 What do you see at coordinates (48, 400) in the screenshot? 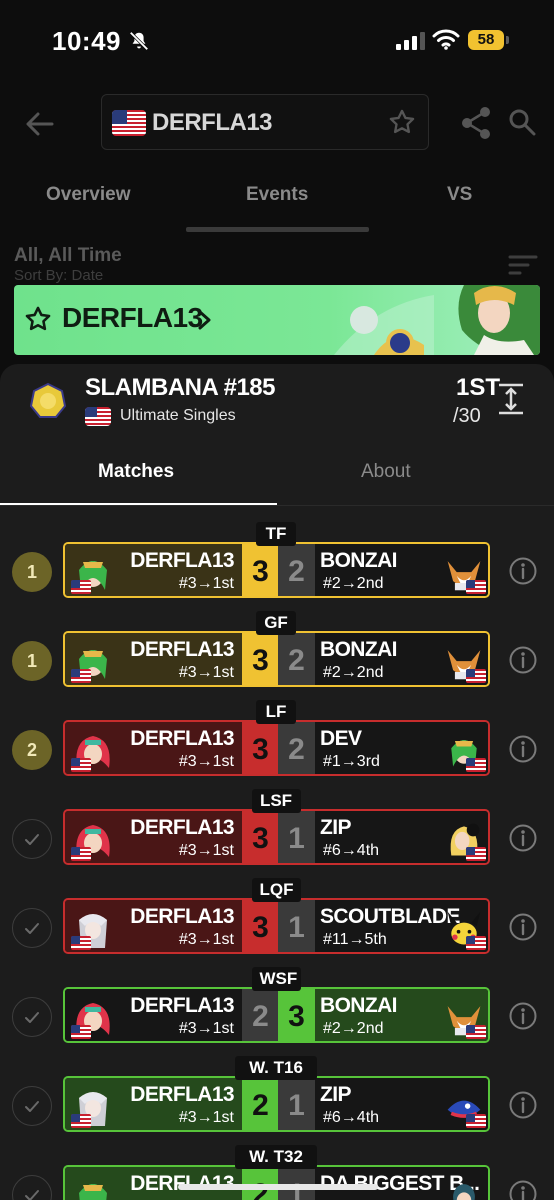
I see `tournament-logo-icon` at bounding box center [48, 400].